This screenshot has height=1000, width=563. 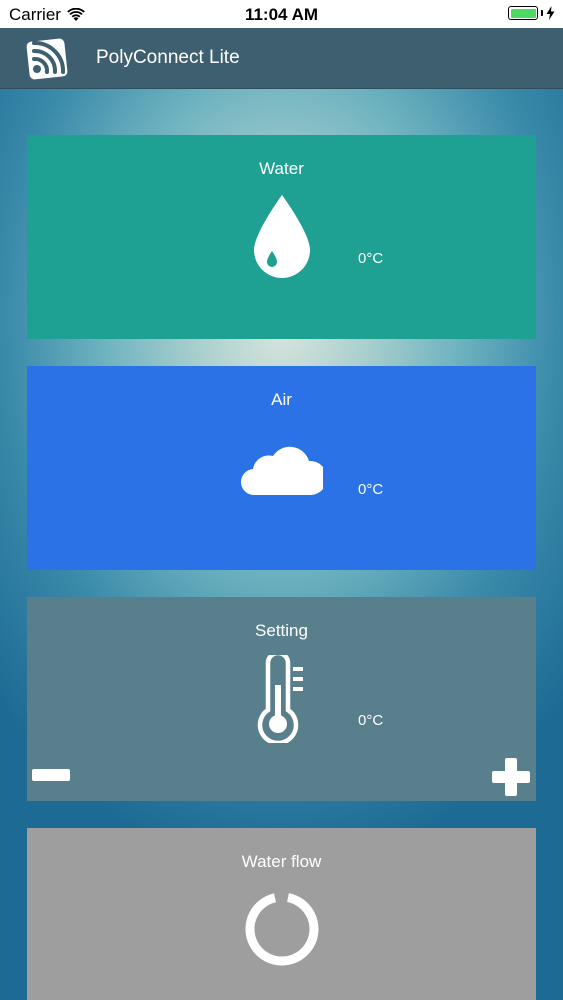 What do you see at coordinates (523, 13) in the screenshot?
I see `battery-icon` at bounding box center [523, 13].